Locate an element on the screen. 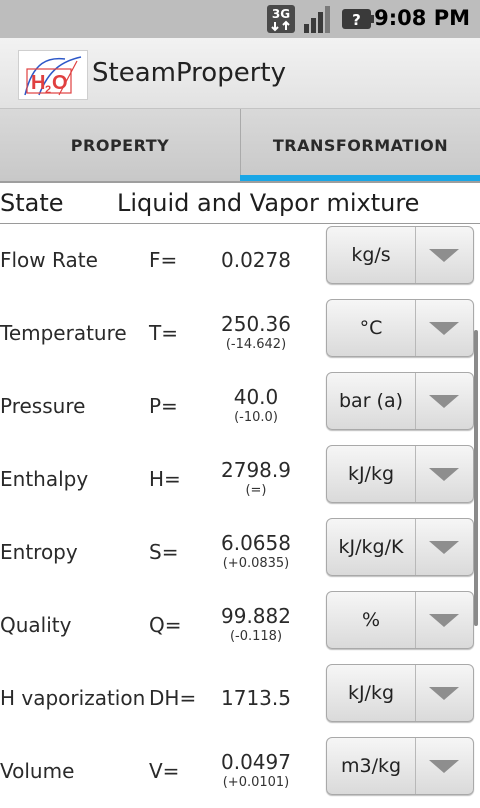  unit-spinner-h-vaporization: kJ/kg is located at coordinates (400, 693).